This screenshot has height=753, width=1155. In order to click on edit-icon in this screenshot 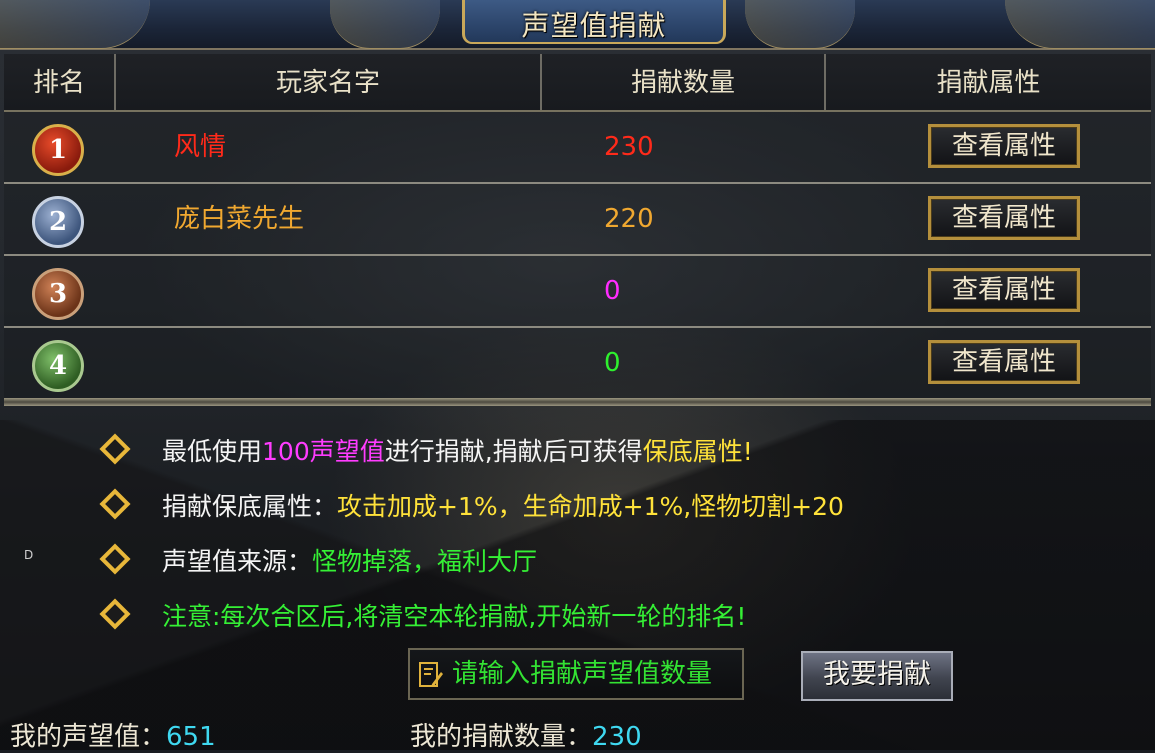, I will do `click(431, 674)`.